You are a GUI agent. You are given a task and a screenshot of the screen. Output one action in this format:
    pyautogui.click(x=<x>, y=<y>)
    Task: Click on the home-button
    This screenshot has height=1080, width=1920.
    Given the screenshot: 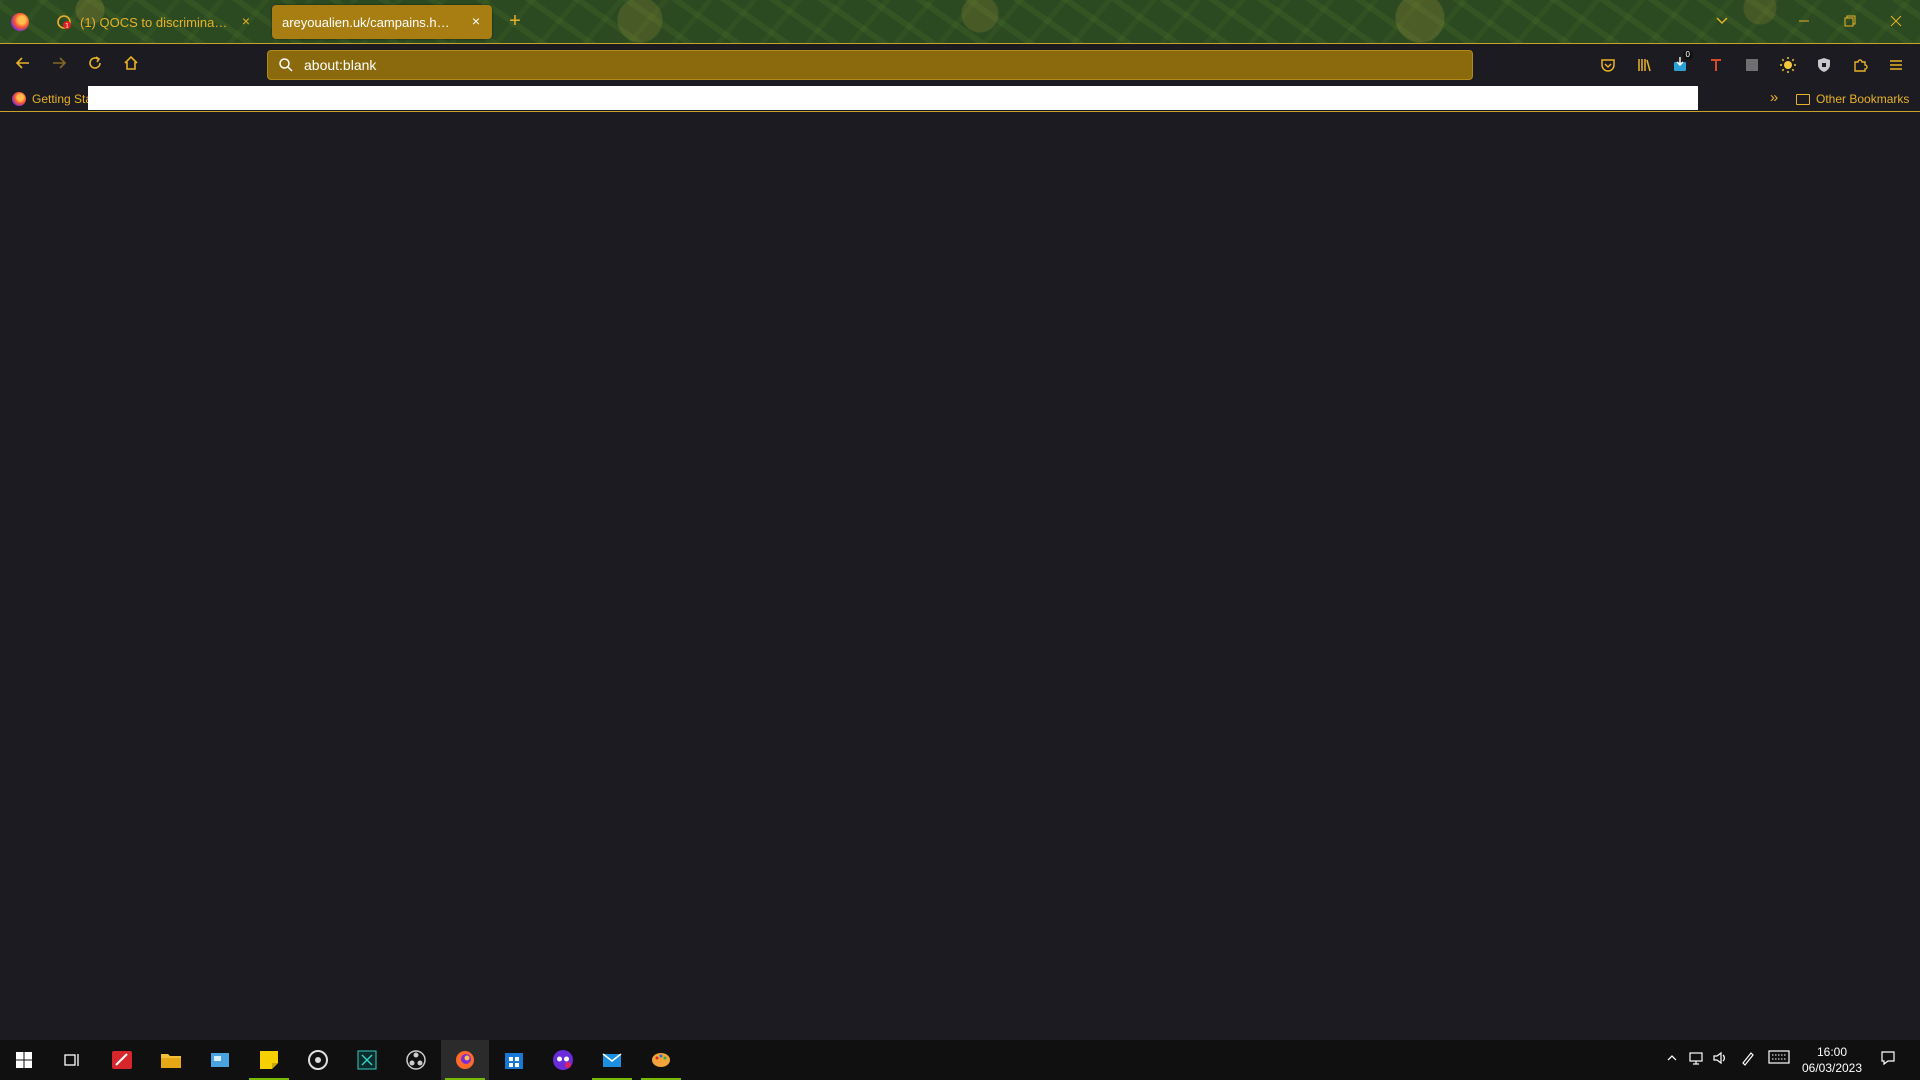 What is the action you would take?
    pyautogui.click(x=131, y=65)
    